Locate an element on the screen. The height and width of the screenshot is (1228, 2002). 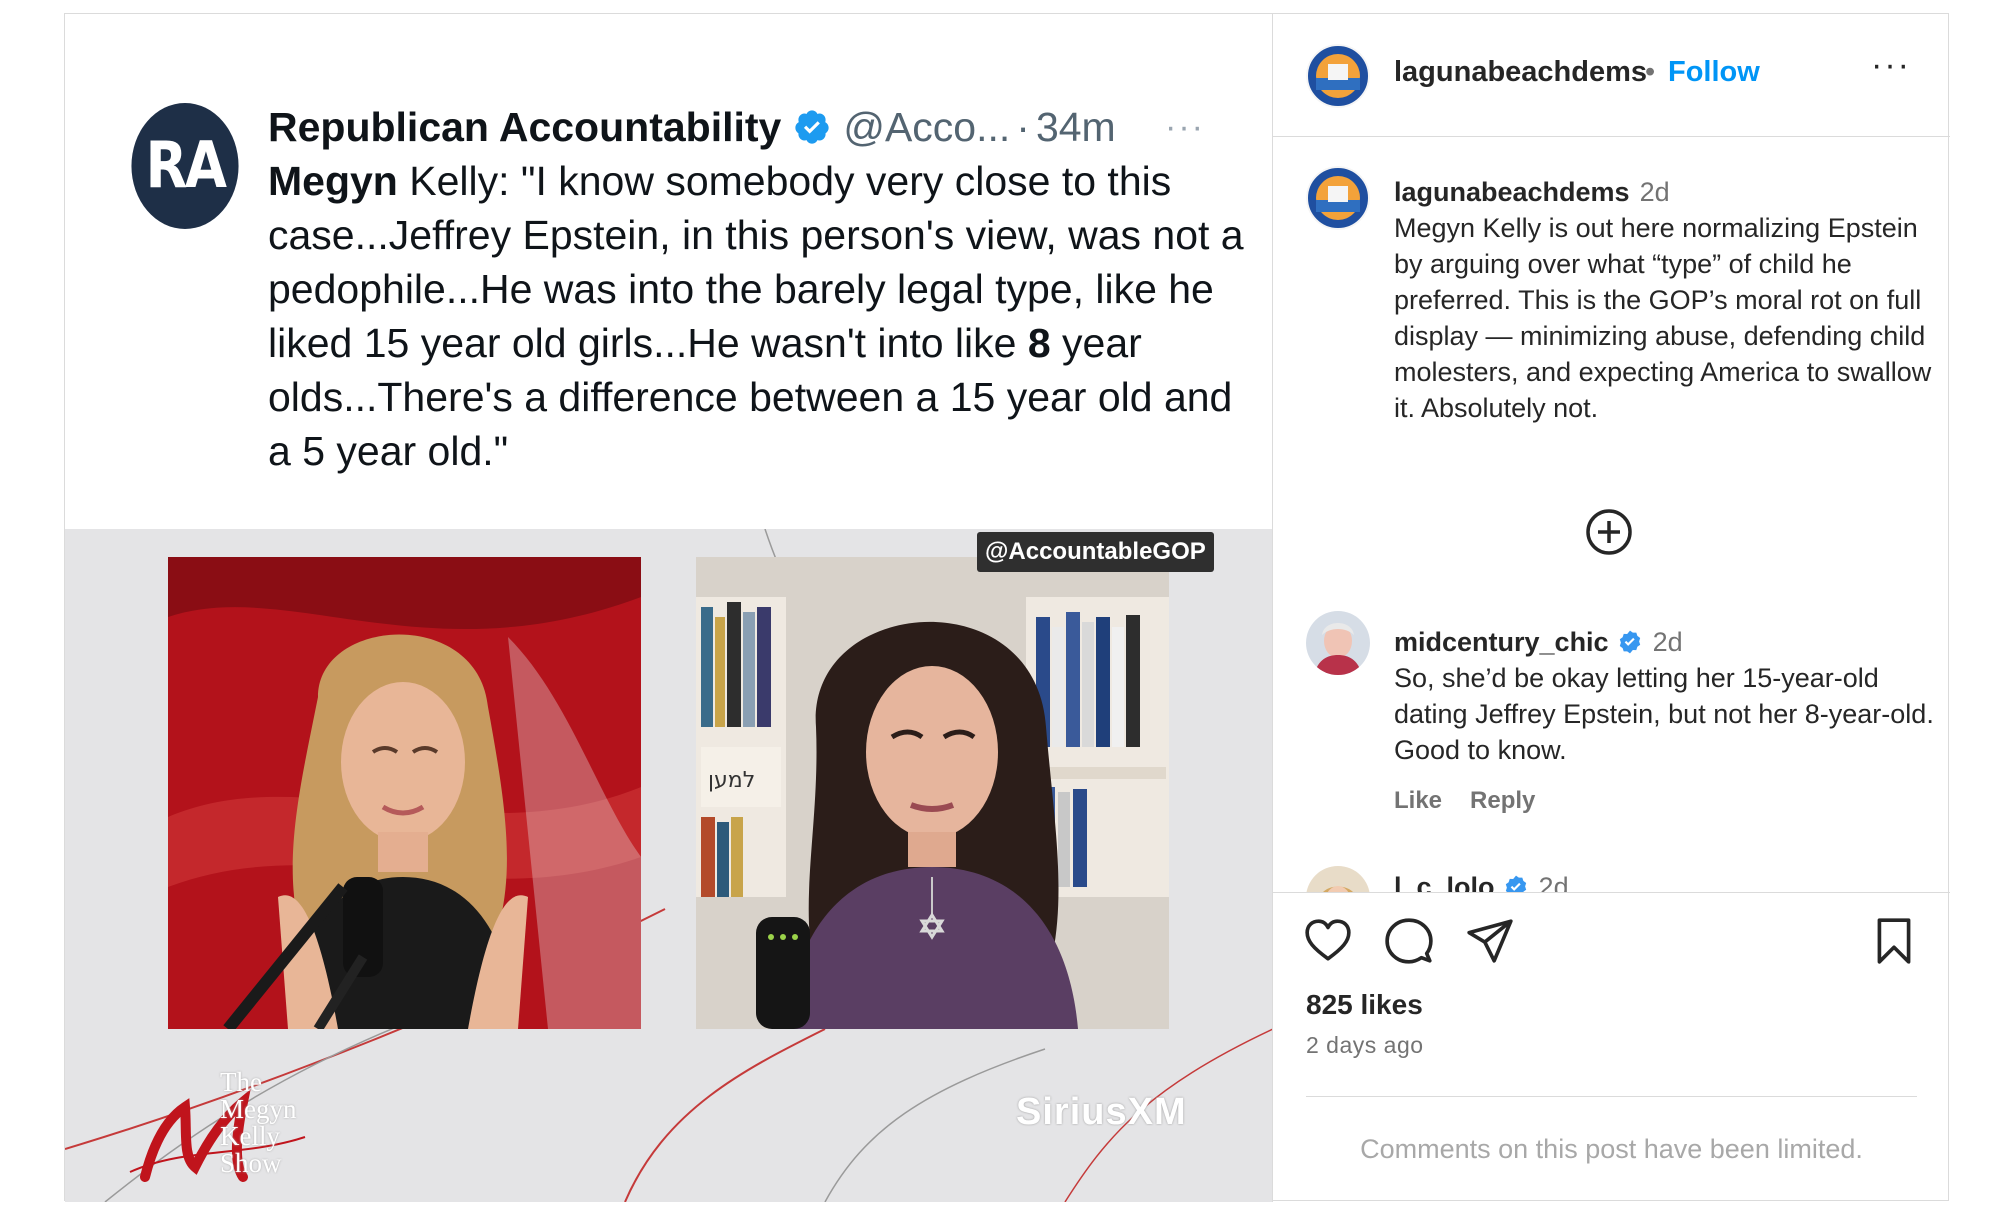
host-illustration is located at coordinates (404, 793).